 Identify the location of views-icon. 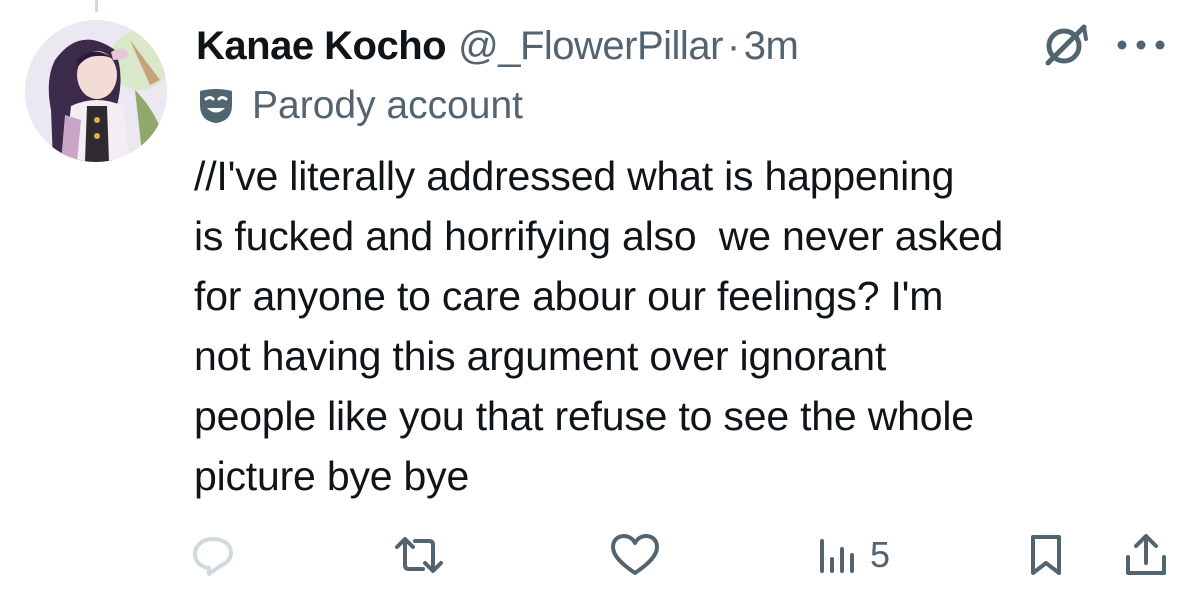
(837, 556).